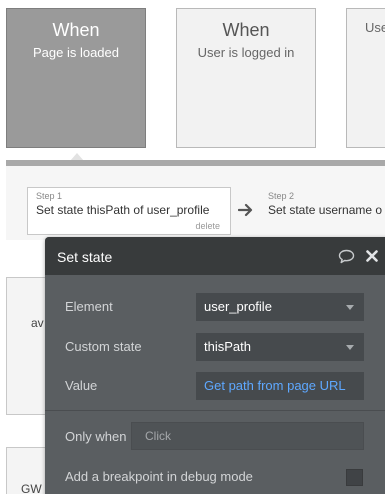  What do you see at coordinates (123, 210) in the screenshot?
I see `step-text: Set state thisPath of user_profile` at bounding box center [123, 210].